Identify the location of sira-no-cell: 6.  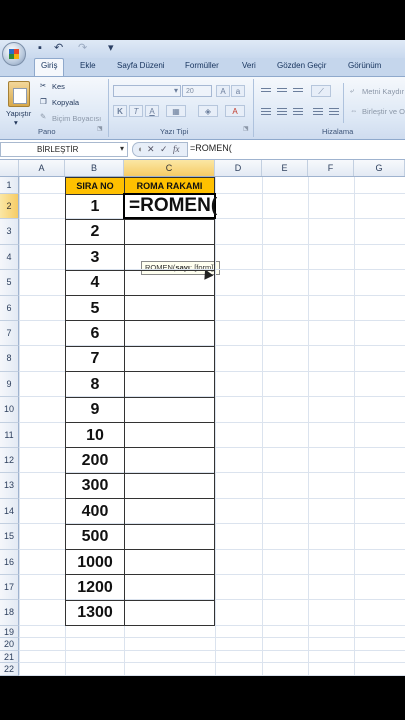
(95, 334).